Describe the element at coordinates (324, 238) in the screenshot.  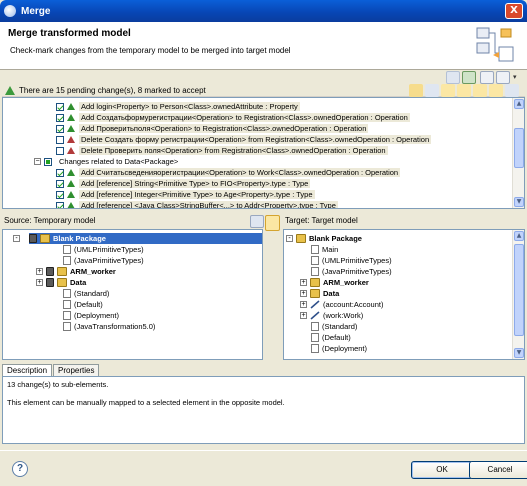
I see `tree-item: - Blank Package` at that location.